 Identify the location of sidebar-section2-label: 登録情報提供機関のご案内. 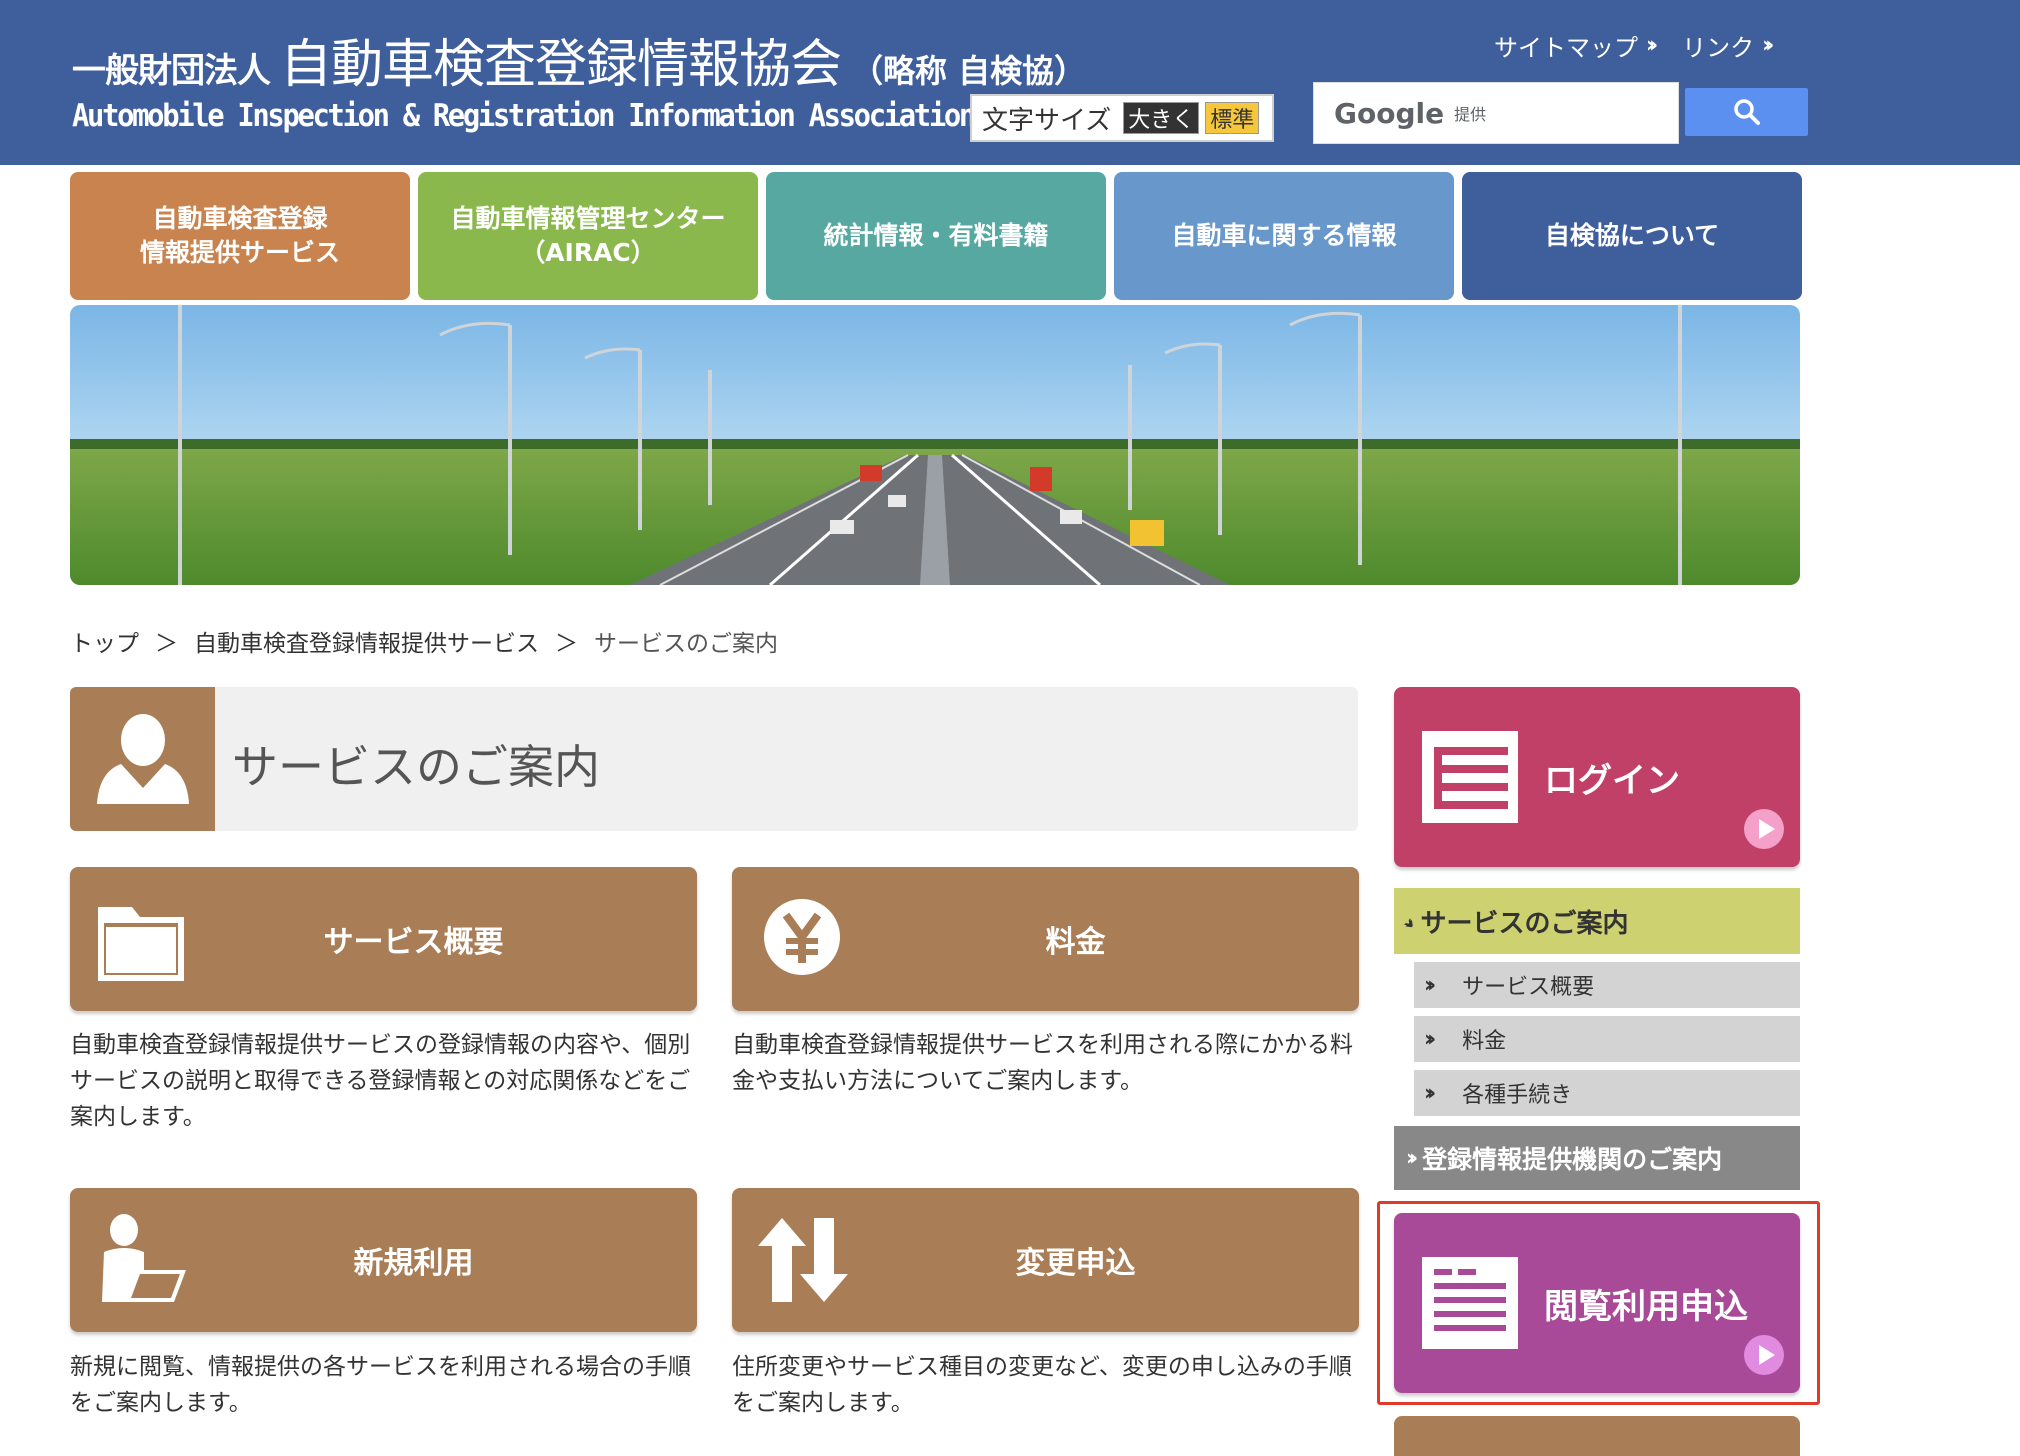
(1572, 1159).